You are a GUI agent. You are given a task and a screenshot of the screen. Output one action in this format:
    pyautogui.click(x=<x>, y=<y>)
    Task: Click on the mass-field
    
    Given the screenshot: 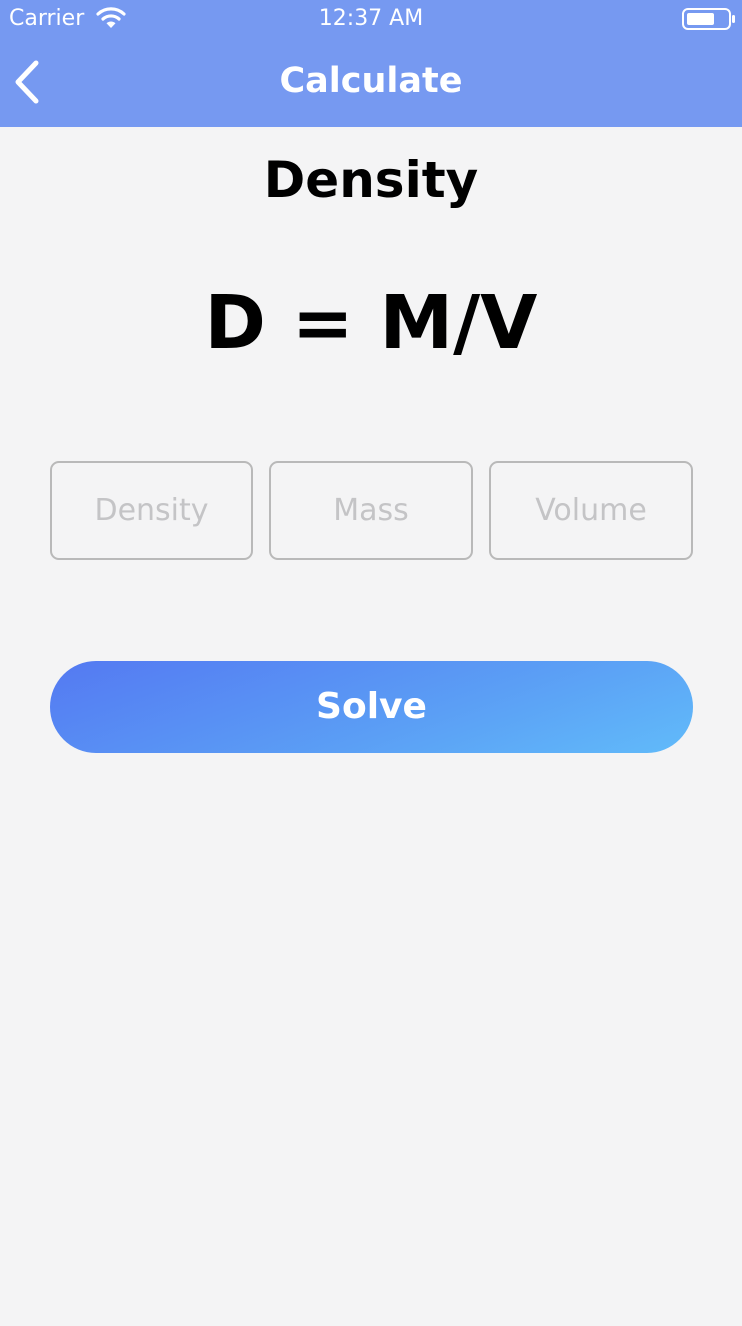 What is the action you would take?
    pyautogui.click(x=371, y=510)
    